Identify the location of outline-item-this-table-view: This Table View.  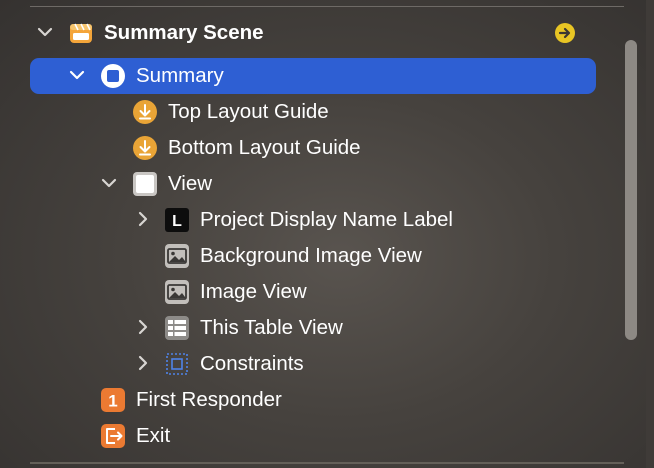
(305, 327).